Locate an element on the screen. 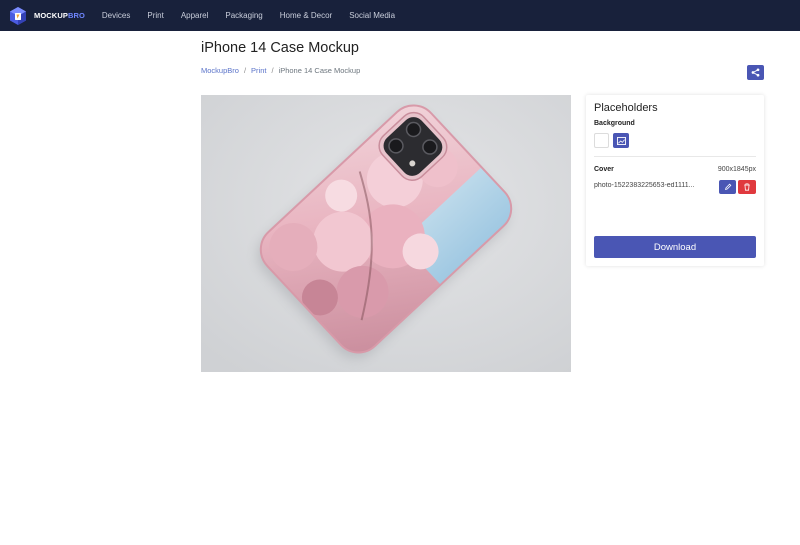  delete-cover-button is located at coordinates (747, 187).